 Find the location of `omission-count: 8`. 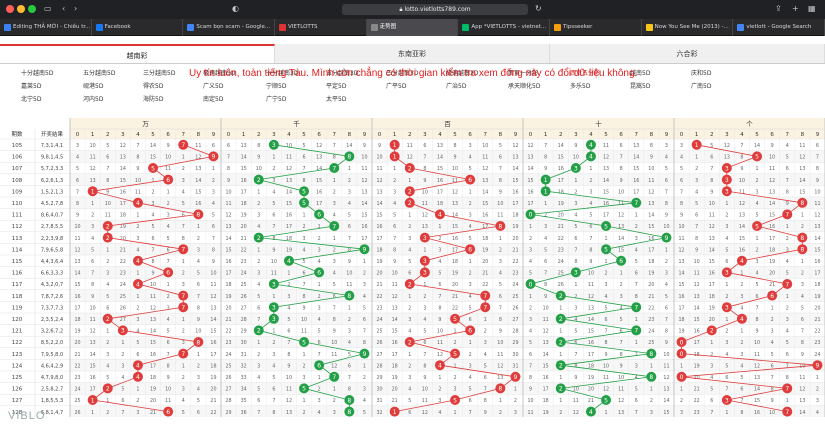

omission-count: 8 is located at coordinates (424, 366).